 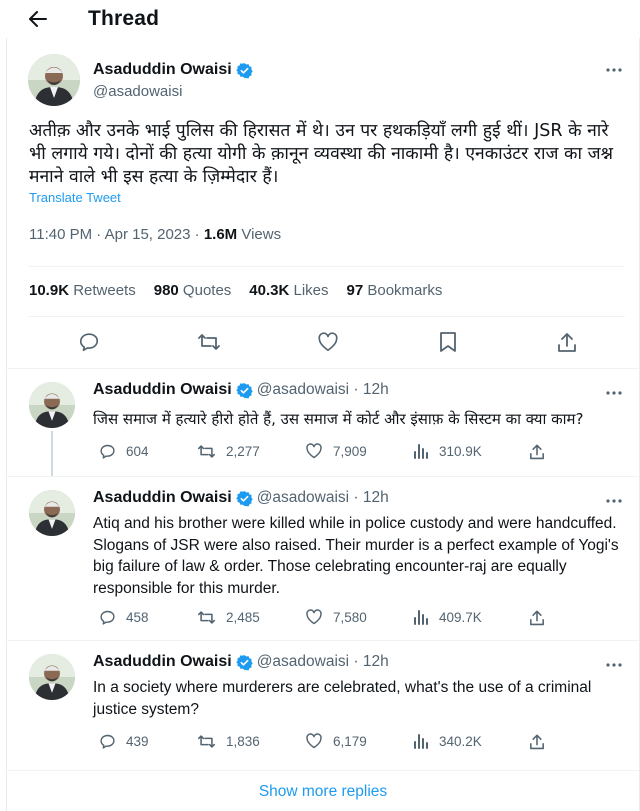 What do you see at coordinates (447, 741) in the screenshot?
I see `views-count-button: 340.2K` at bounding box center [447, 741].